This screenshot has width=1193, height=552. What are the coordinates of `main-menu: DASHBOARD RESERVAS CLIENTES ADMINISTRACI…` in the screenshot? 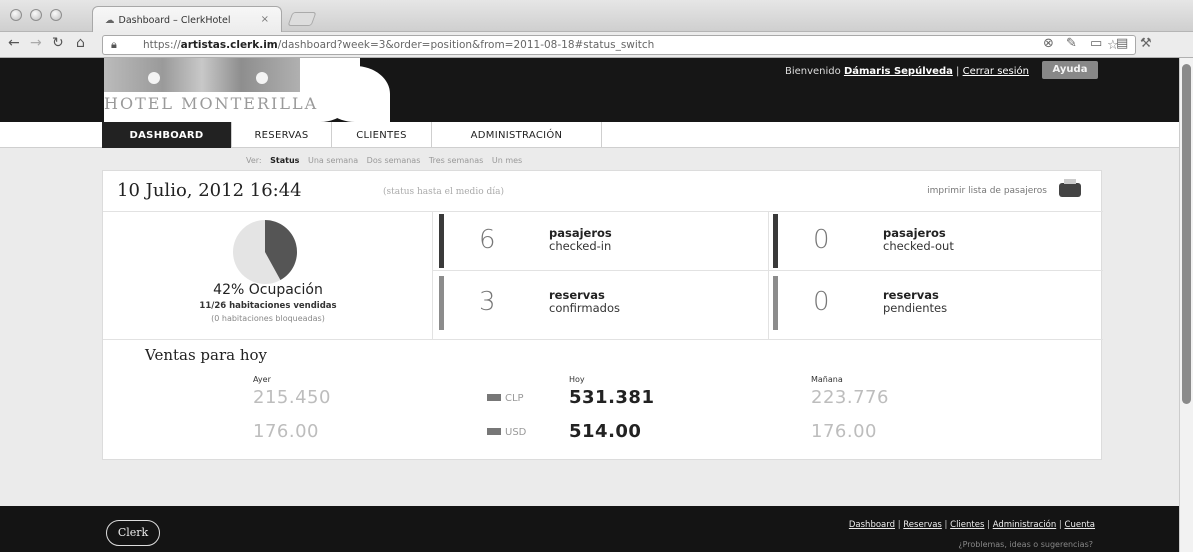 It's located at (589, 135).